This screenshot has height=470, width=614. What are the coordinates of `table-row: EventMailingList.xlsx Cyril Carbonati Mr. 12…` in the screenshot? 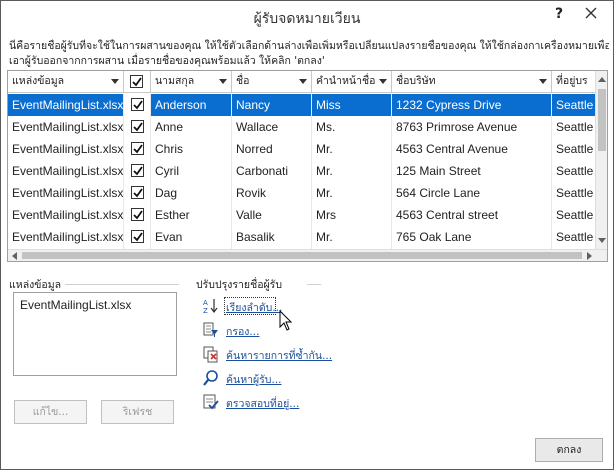 It's located at (302, 171).